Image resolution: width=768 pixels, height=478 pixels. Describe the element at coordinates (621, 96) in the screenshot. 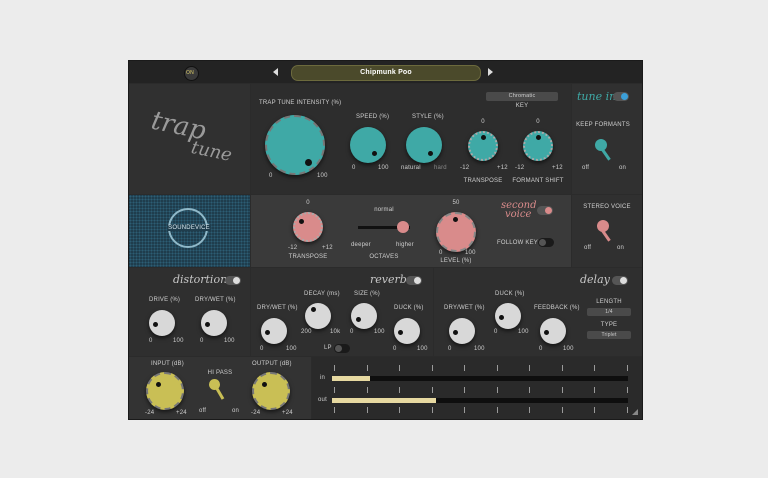

I see `tune-in-toggle` at that location.